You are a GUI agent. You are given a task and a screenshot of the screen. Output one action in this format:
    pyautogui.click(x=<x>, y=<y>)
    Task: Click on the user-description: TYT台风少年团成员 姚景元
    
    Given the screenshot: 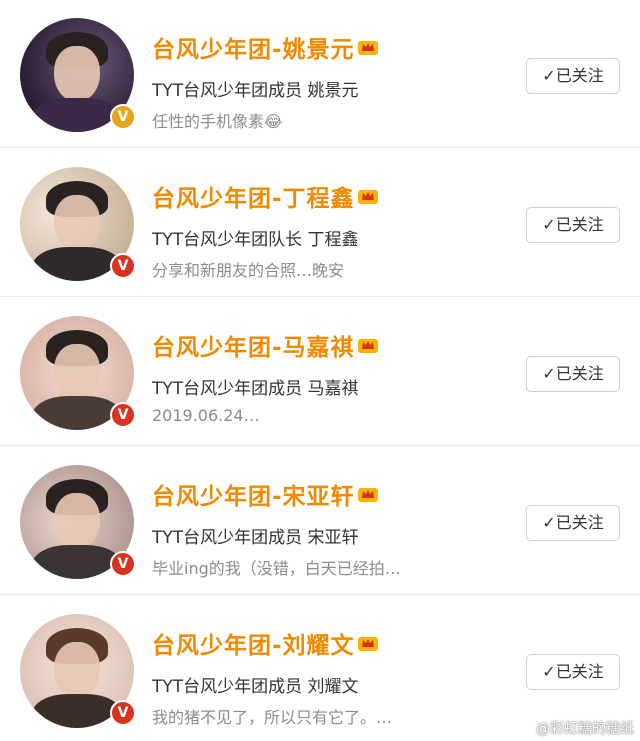 What is the action you would take?
    pyautogui.click(x=255, y=91)
    